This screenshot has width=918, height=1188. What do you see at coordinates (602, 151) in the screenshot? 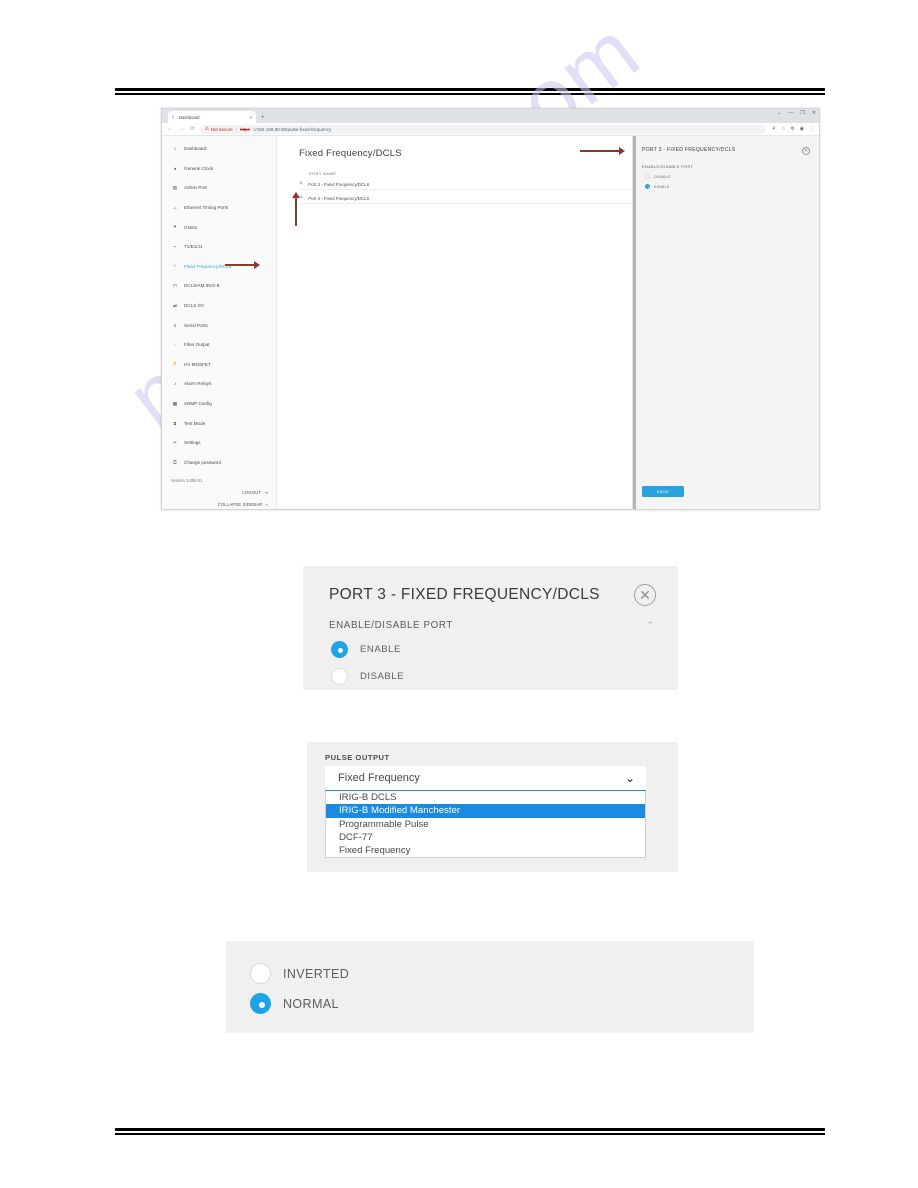
I see `annotation-arrow-right` at bounding box center [602, 151].